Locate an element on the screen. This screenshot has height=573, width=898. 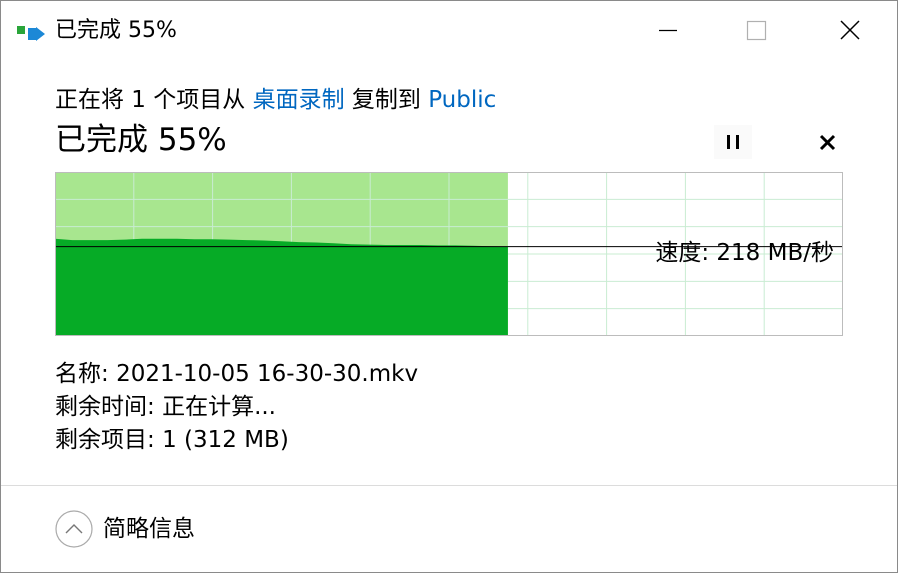
items-remaining-label: 剩余项目: is located at coordinates (105, 440).